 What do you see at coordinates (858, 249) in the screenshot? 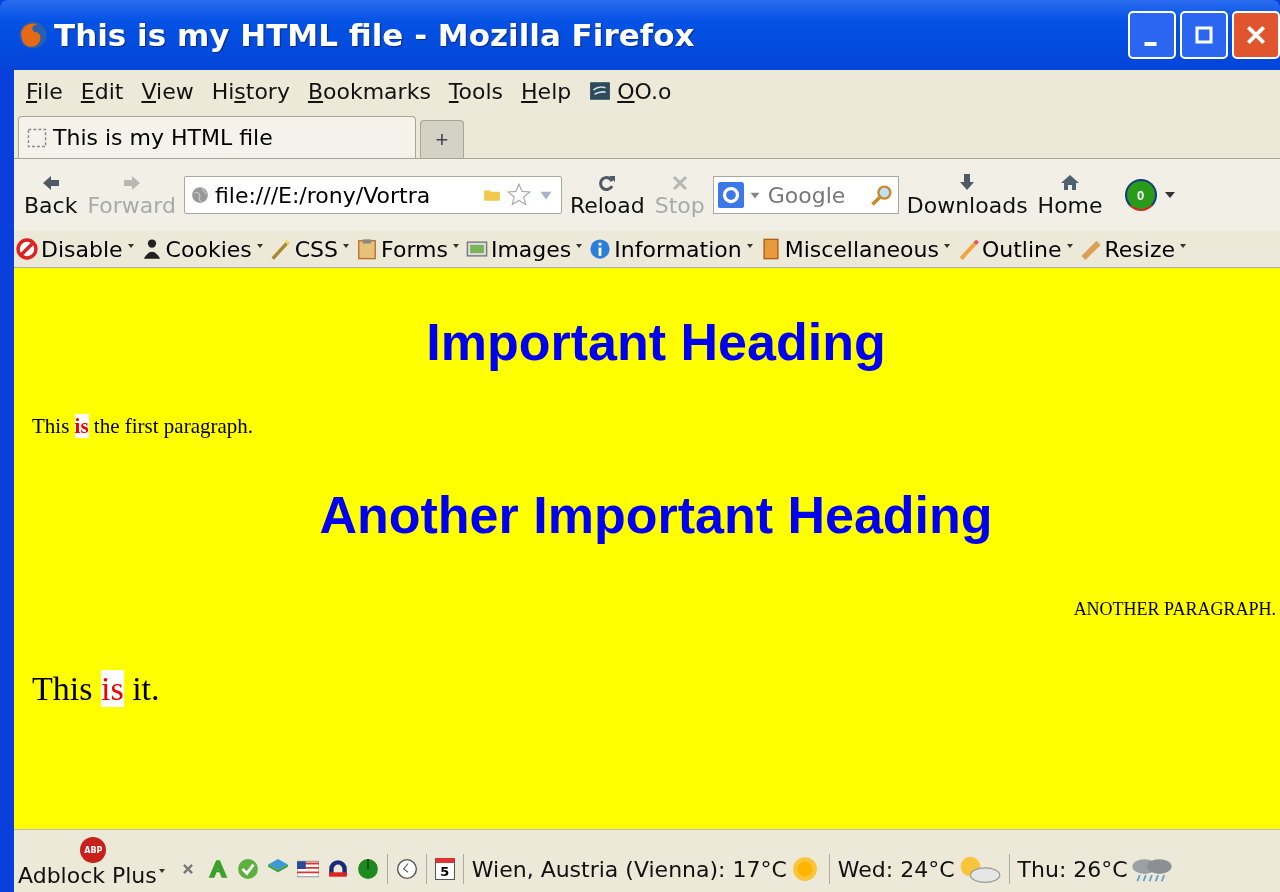
I see `toolbar-menu: Miscellaneous` at bounding box center [858, 249].